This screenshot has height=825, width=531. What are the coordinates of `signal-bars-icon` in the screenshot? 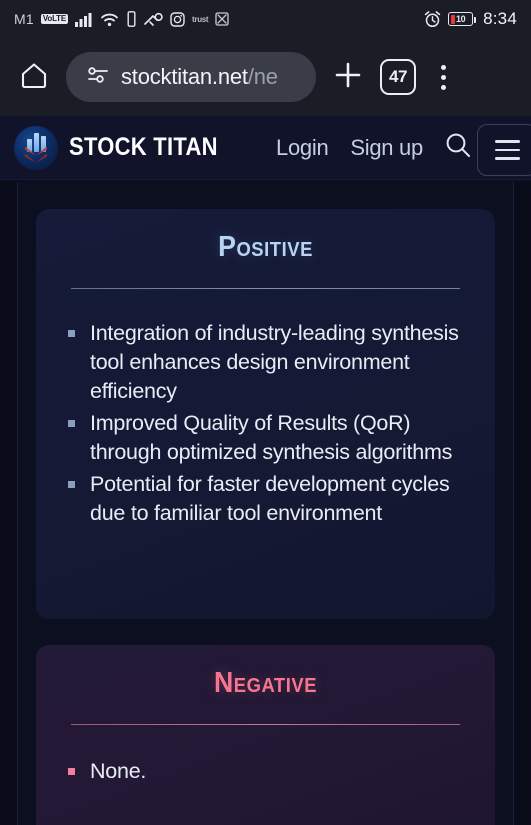 It's located at (84, 19).